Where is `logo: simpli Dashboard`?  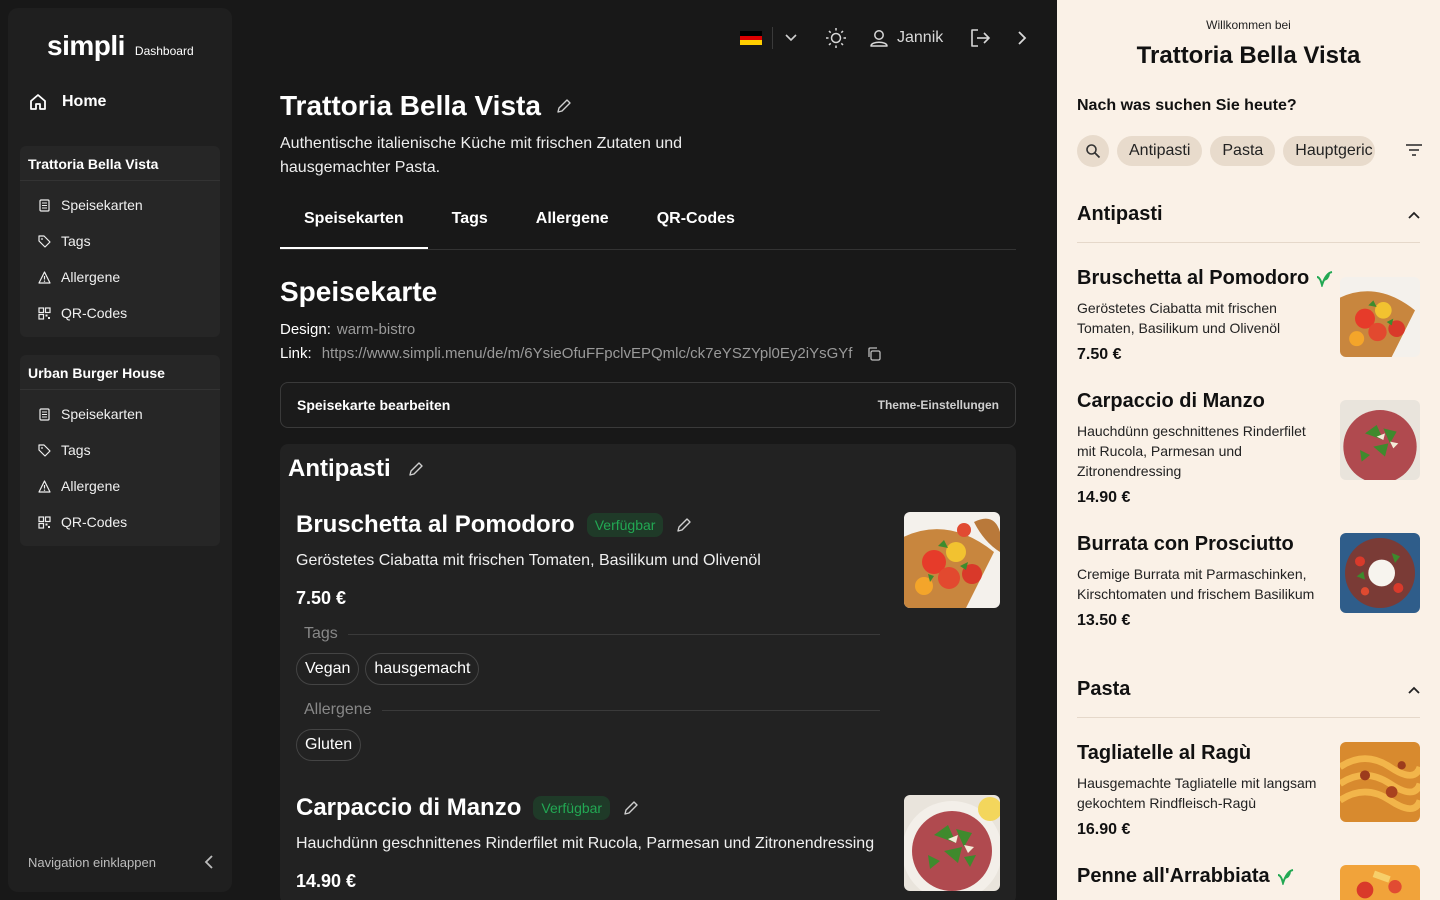
logo: simpli Dashboard is located at coordinates (120, 46).